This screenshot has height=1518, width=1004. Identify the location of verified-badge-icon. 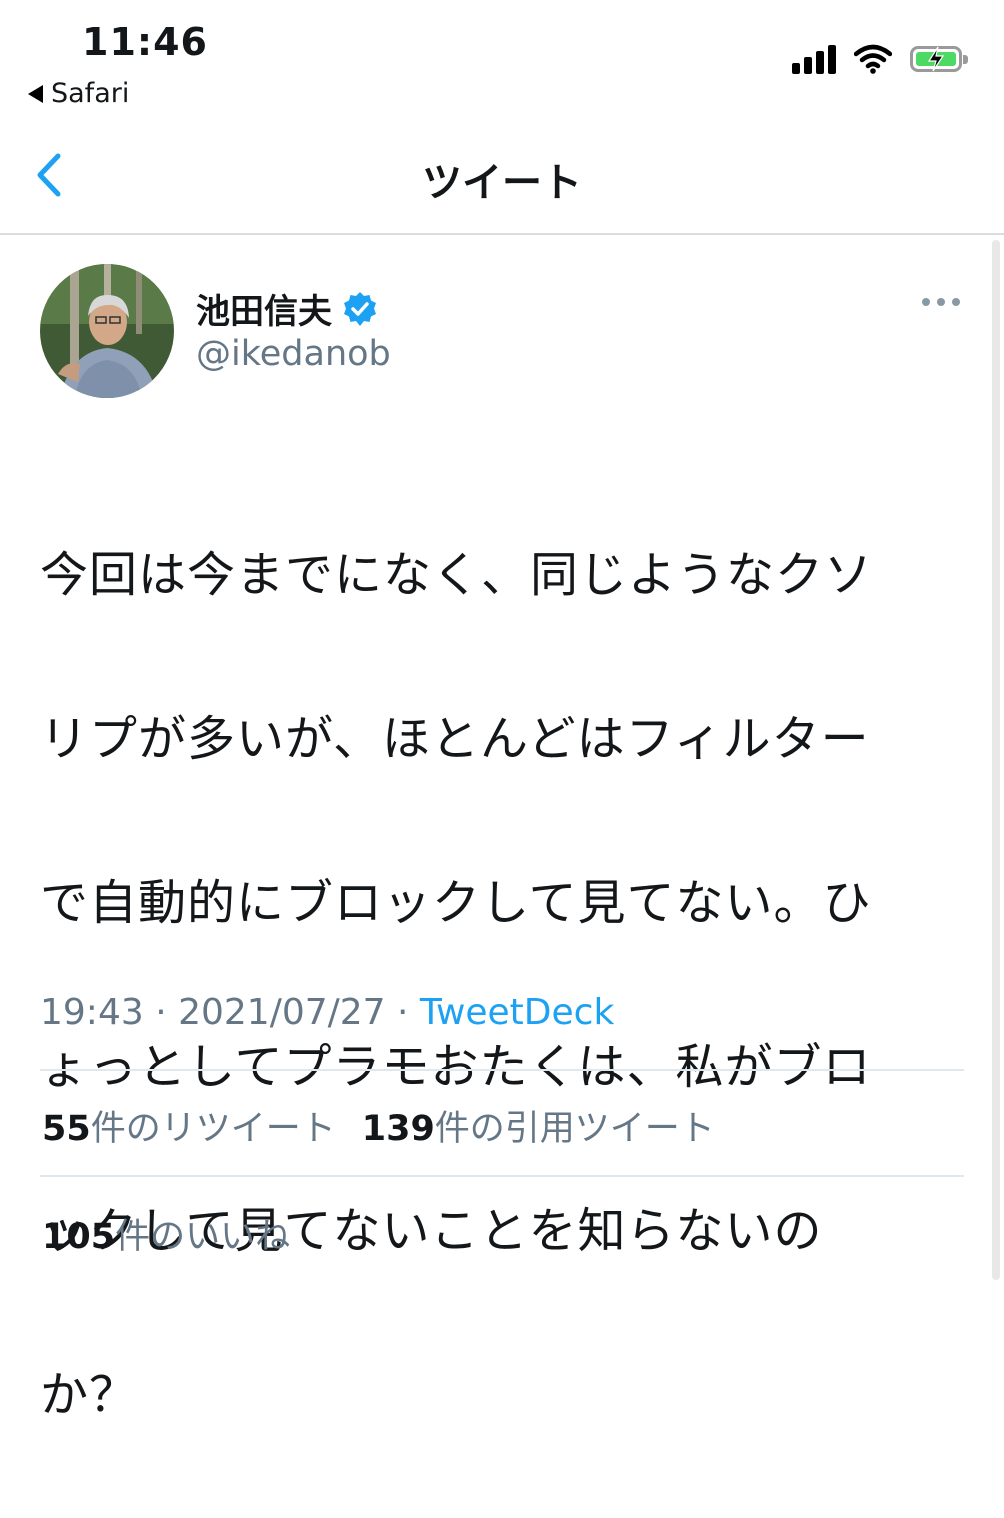
(360, 308).